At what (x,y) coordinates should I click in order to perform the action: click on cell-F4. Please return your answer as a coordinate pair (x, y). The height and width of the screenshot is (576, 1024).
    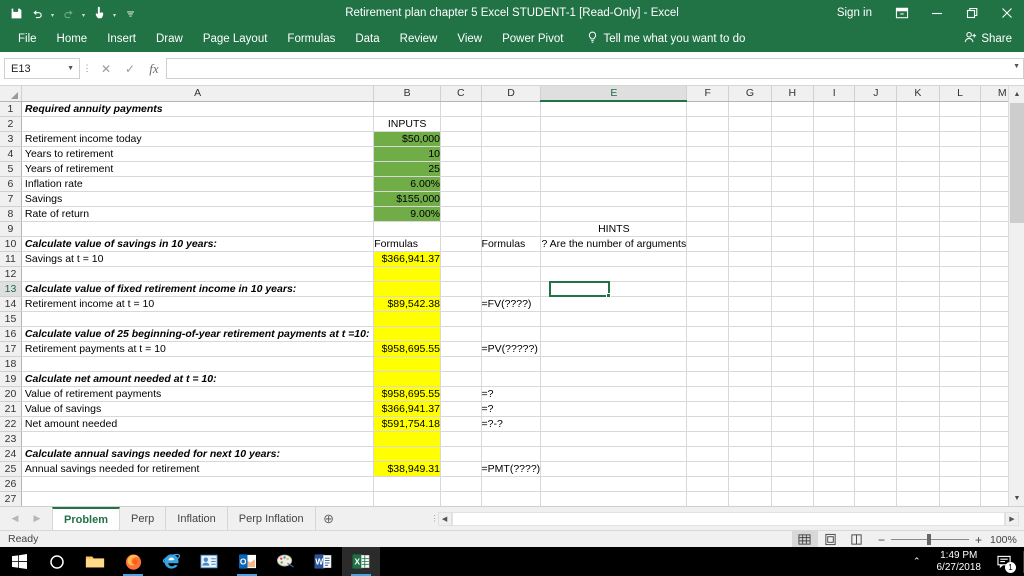
    Looking at the image, I should click on (708, 154).